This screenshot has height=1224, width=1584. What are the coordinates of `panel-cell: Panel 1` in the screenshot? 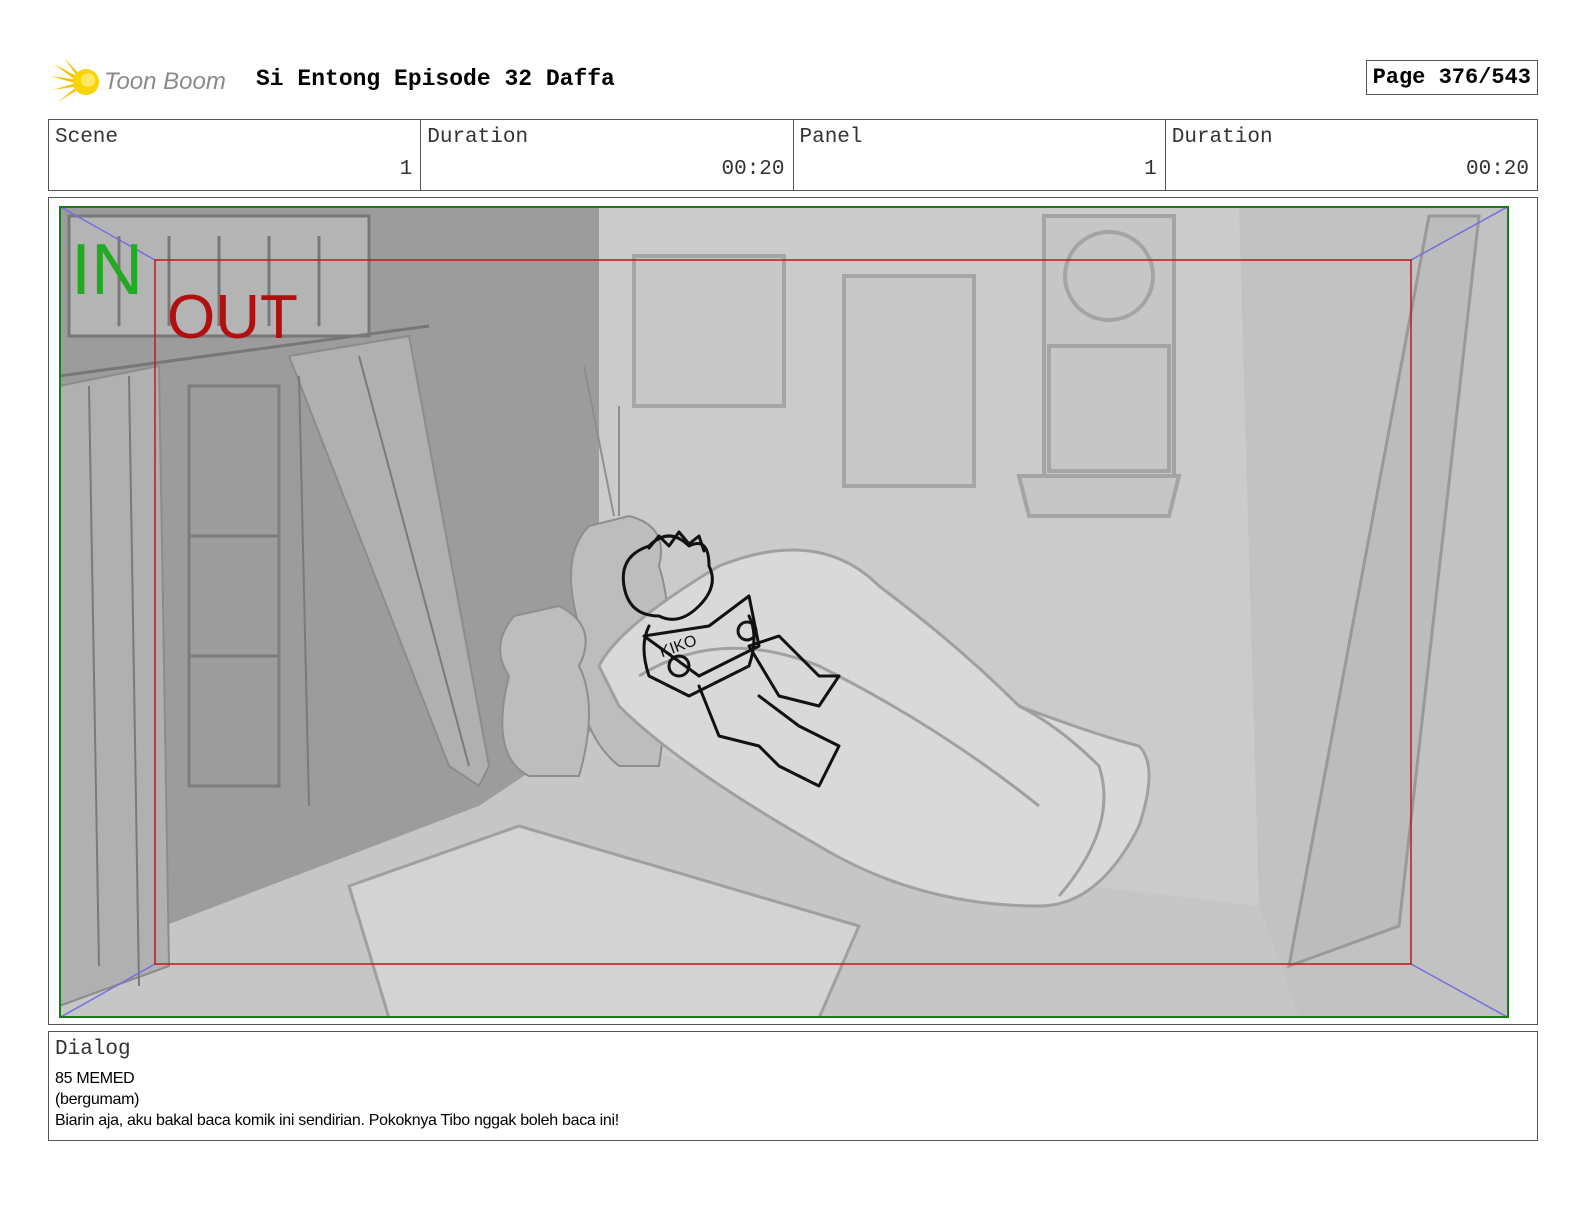 It's located at (980, 155).